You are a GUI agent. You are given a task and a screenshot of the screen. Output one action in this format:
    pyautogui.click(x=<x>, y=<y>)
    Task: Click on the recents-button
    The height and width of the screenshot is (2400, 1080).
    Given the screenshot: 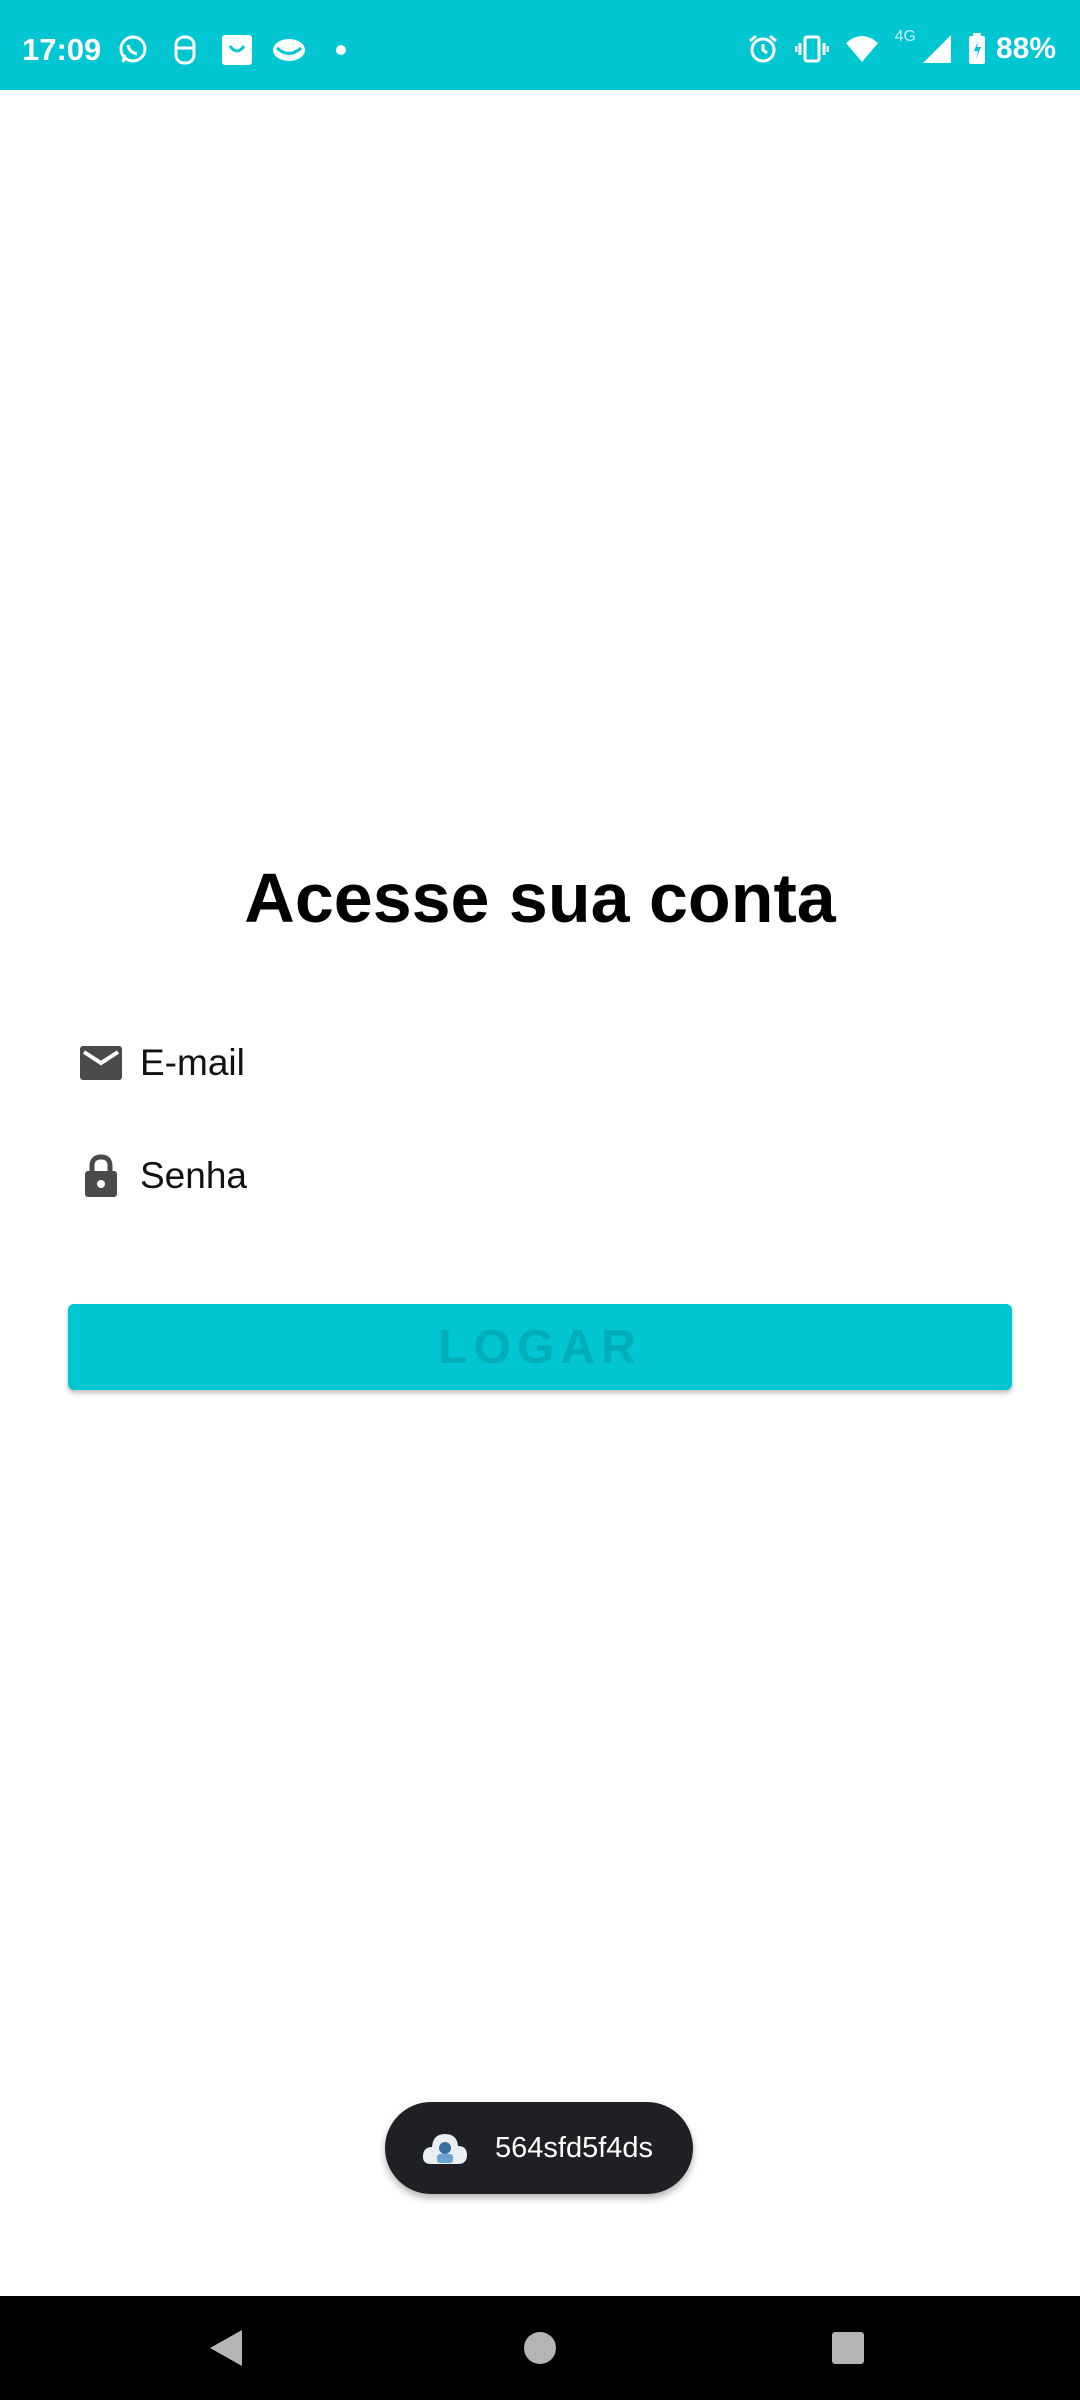 What is the action you would take?
    pyautogui.click(x=848, y=2348)
    